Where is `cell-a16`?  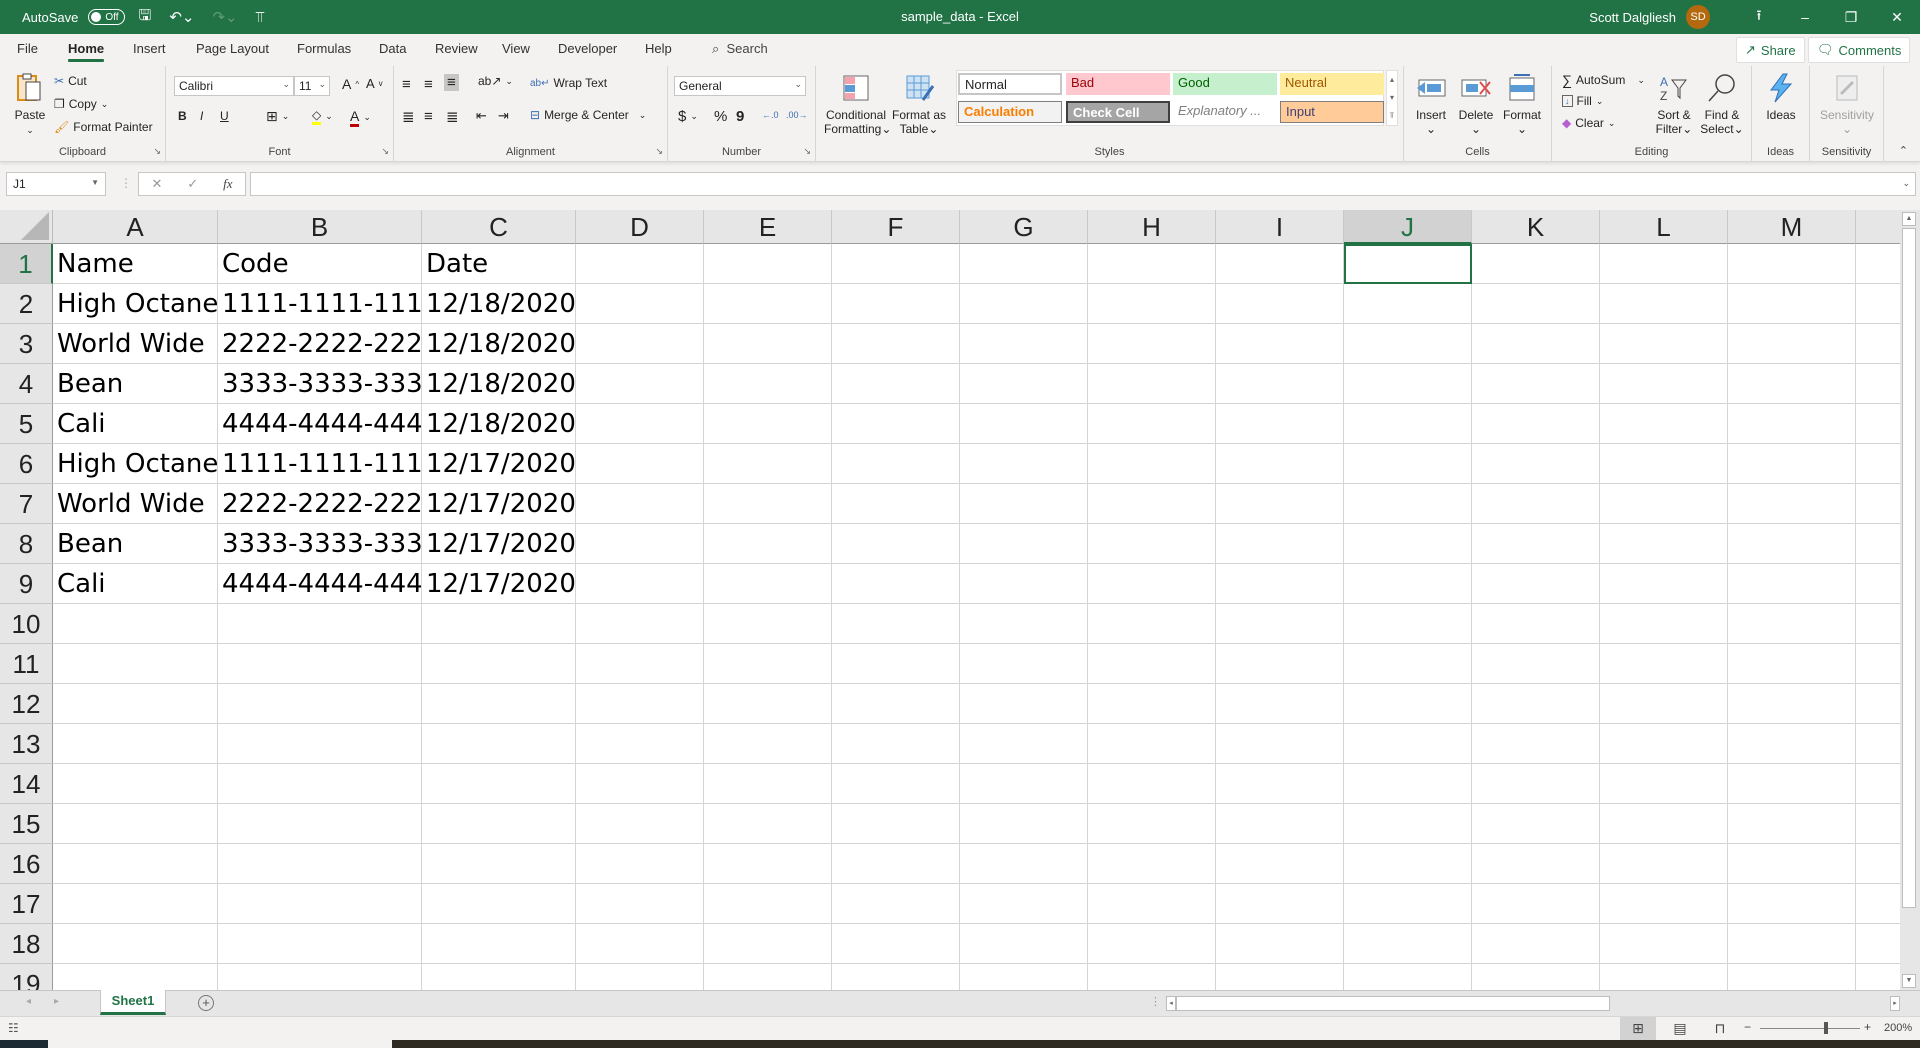 cell-a16 is located at coordinates (135, 864).